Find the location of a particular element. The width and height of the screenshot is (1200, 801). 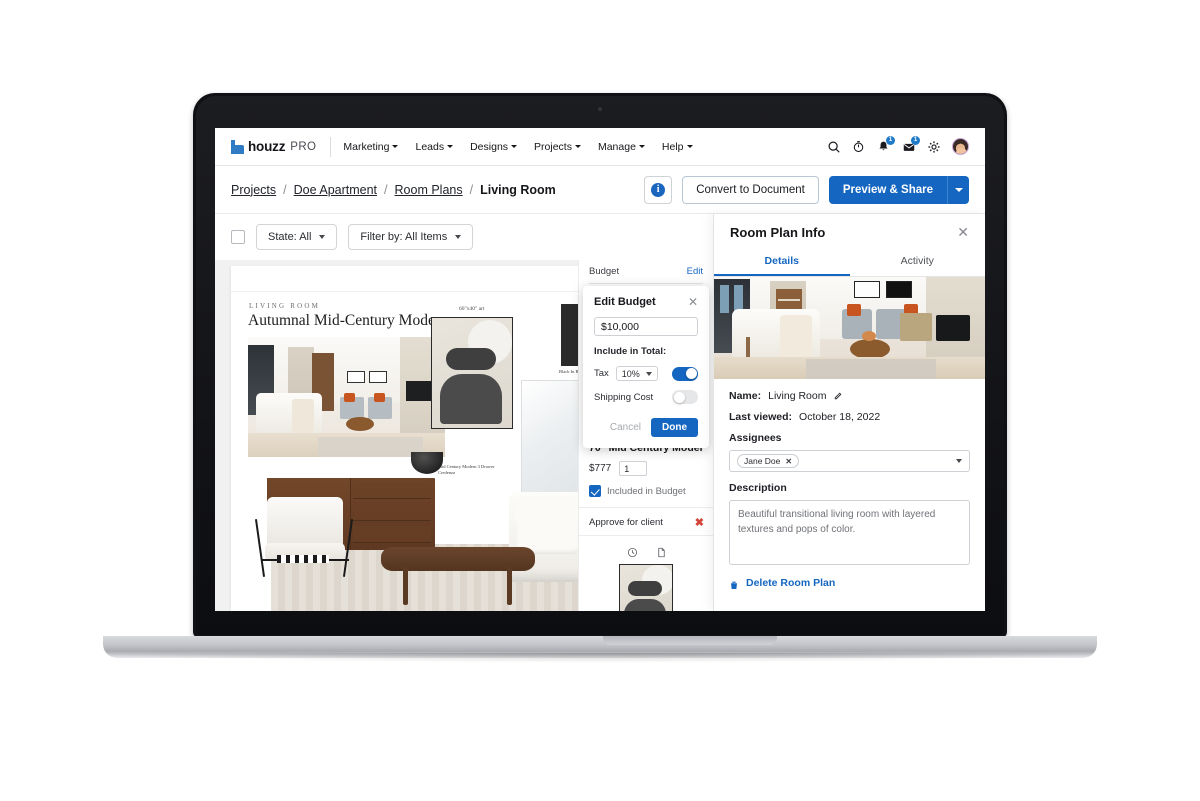

filter-by-dropdown: Filter by: All Items is located at coordinates (411, 237).